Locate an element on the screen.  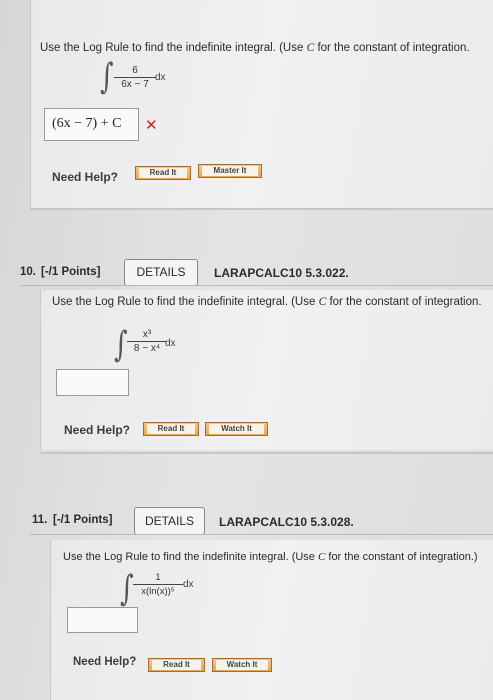
q11-details-button: DETAILS is located at coordinates (169, 521).